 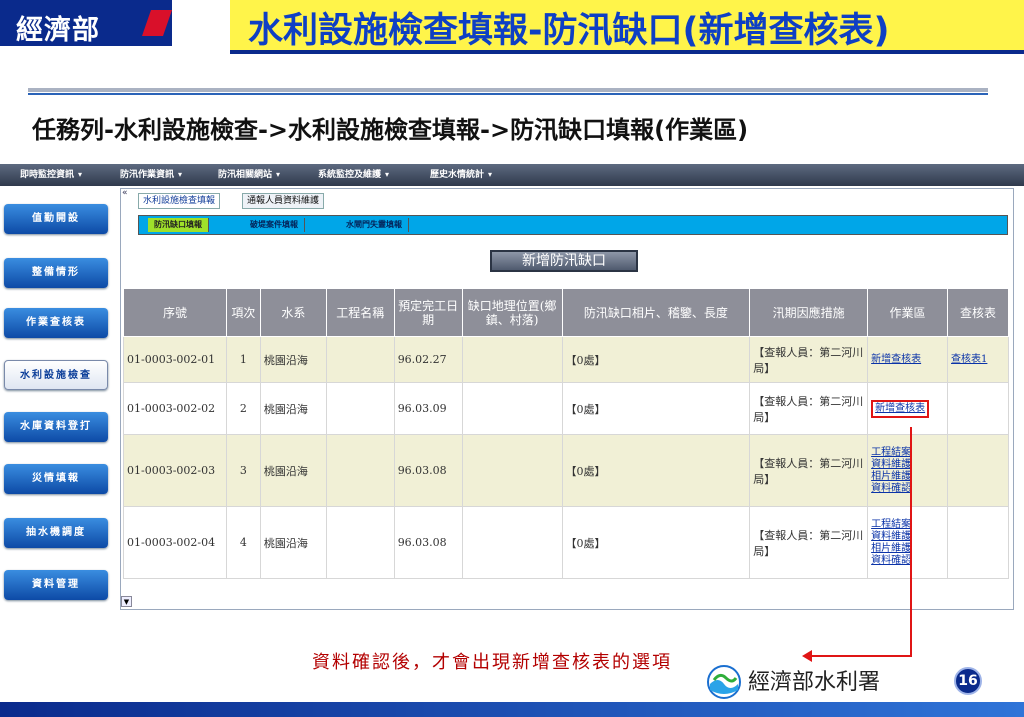 I want to click on sidebar-item-checklist: 作業查核表, so click(x=56, y=323).